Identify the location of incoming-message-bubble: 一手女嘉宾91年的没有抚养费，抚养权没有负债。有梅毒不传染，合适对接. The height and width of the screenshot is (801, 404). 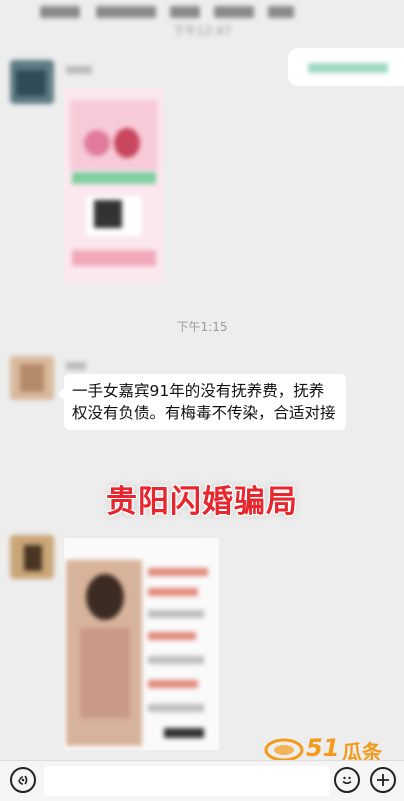
(202, 402).